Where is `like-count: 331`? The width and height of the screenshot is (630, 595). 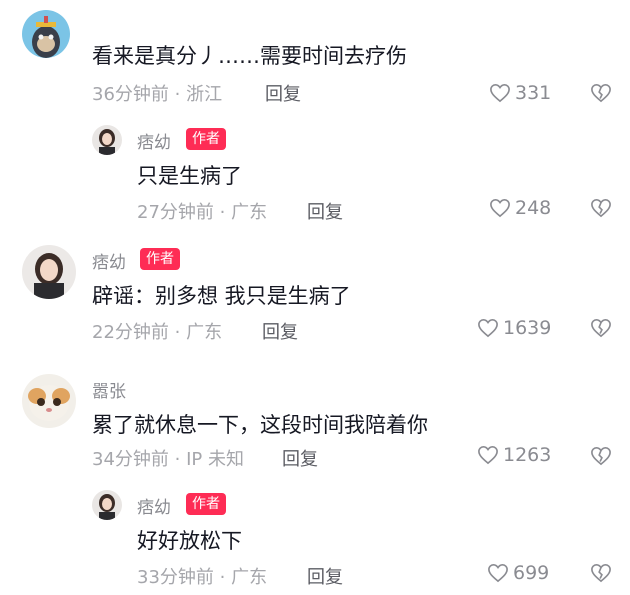 like-count: 331 is located at coordinates (533, 93).